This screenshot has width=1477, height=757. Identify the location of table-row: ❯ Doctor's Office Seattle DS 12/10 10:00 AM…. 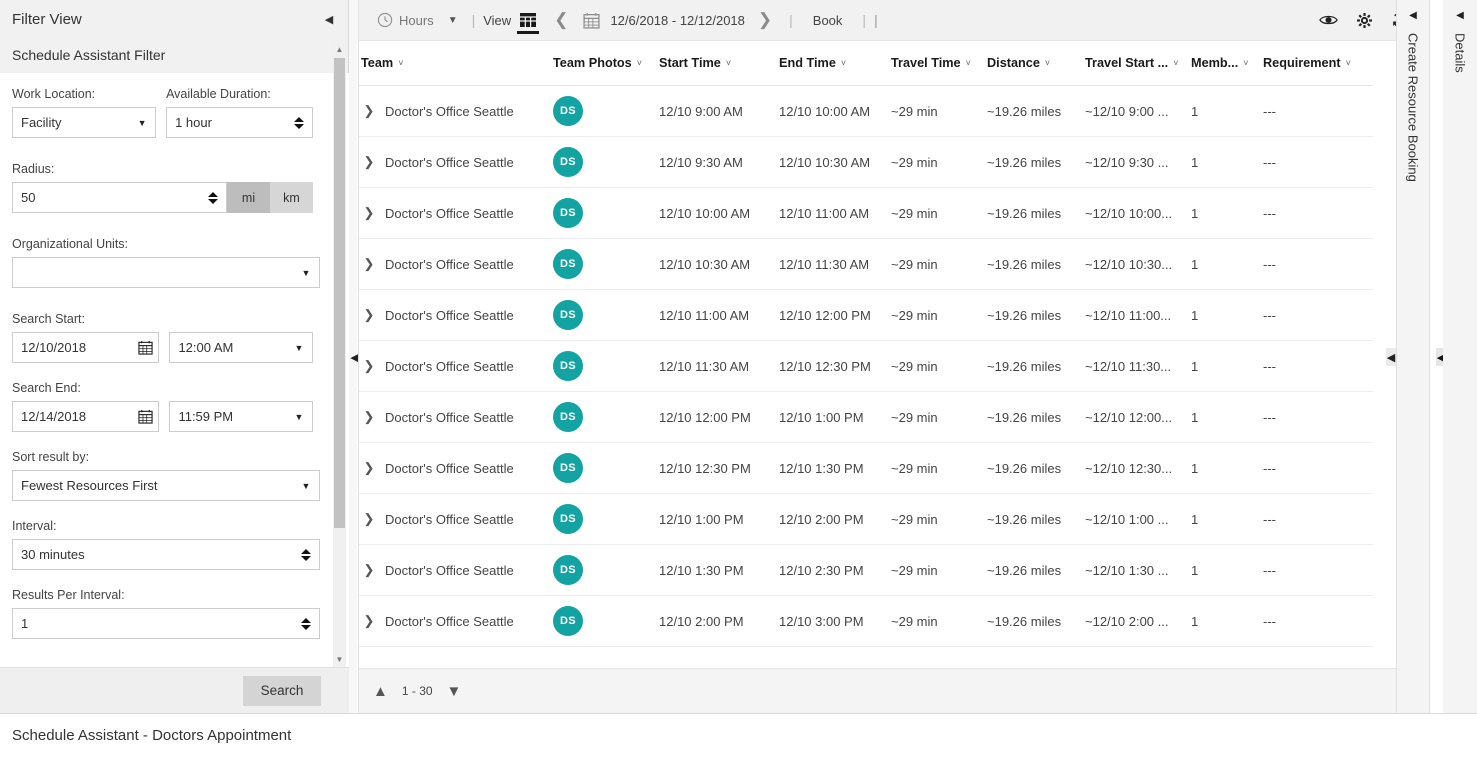
(866, 213).